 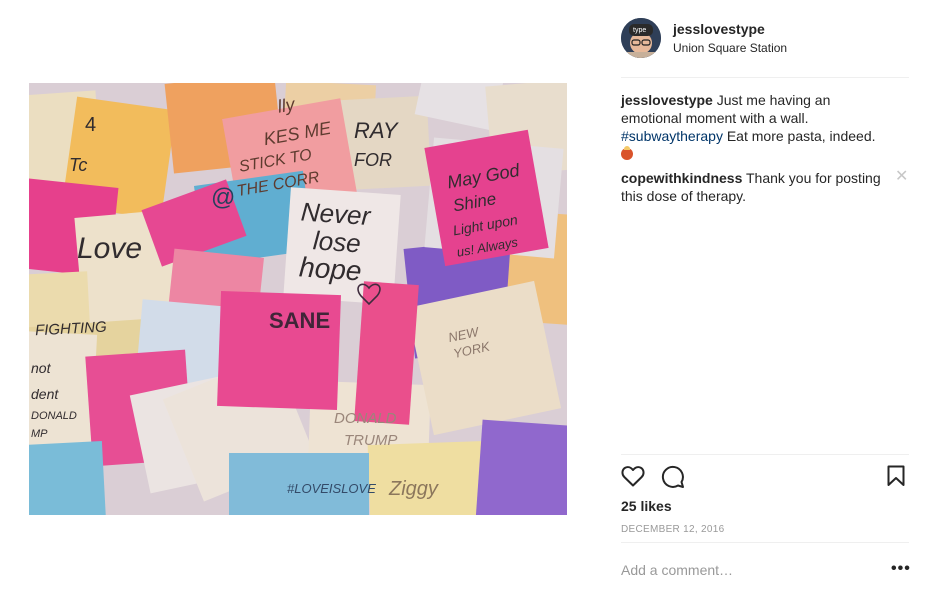 I want to click on caption-hashtag: #subwaytherapy, so click(x=672, y=136).